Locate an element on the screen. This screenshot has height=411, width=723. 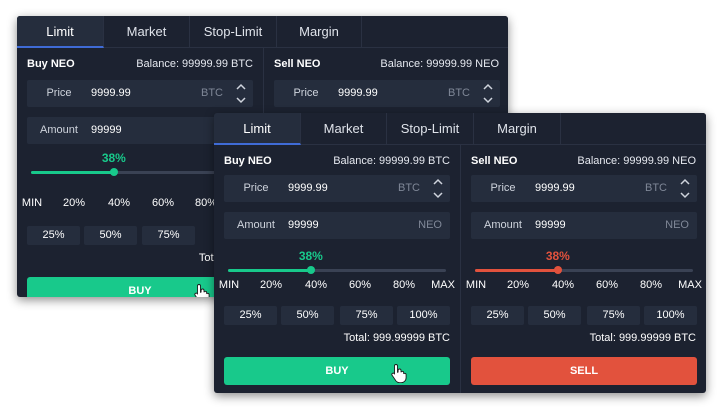
sell-button-label: SELL is located at coordinates (584, 371).